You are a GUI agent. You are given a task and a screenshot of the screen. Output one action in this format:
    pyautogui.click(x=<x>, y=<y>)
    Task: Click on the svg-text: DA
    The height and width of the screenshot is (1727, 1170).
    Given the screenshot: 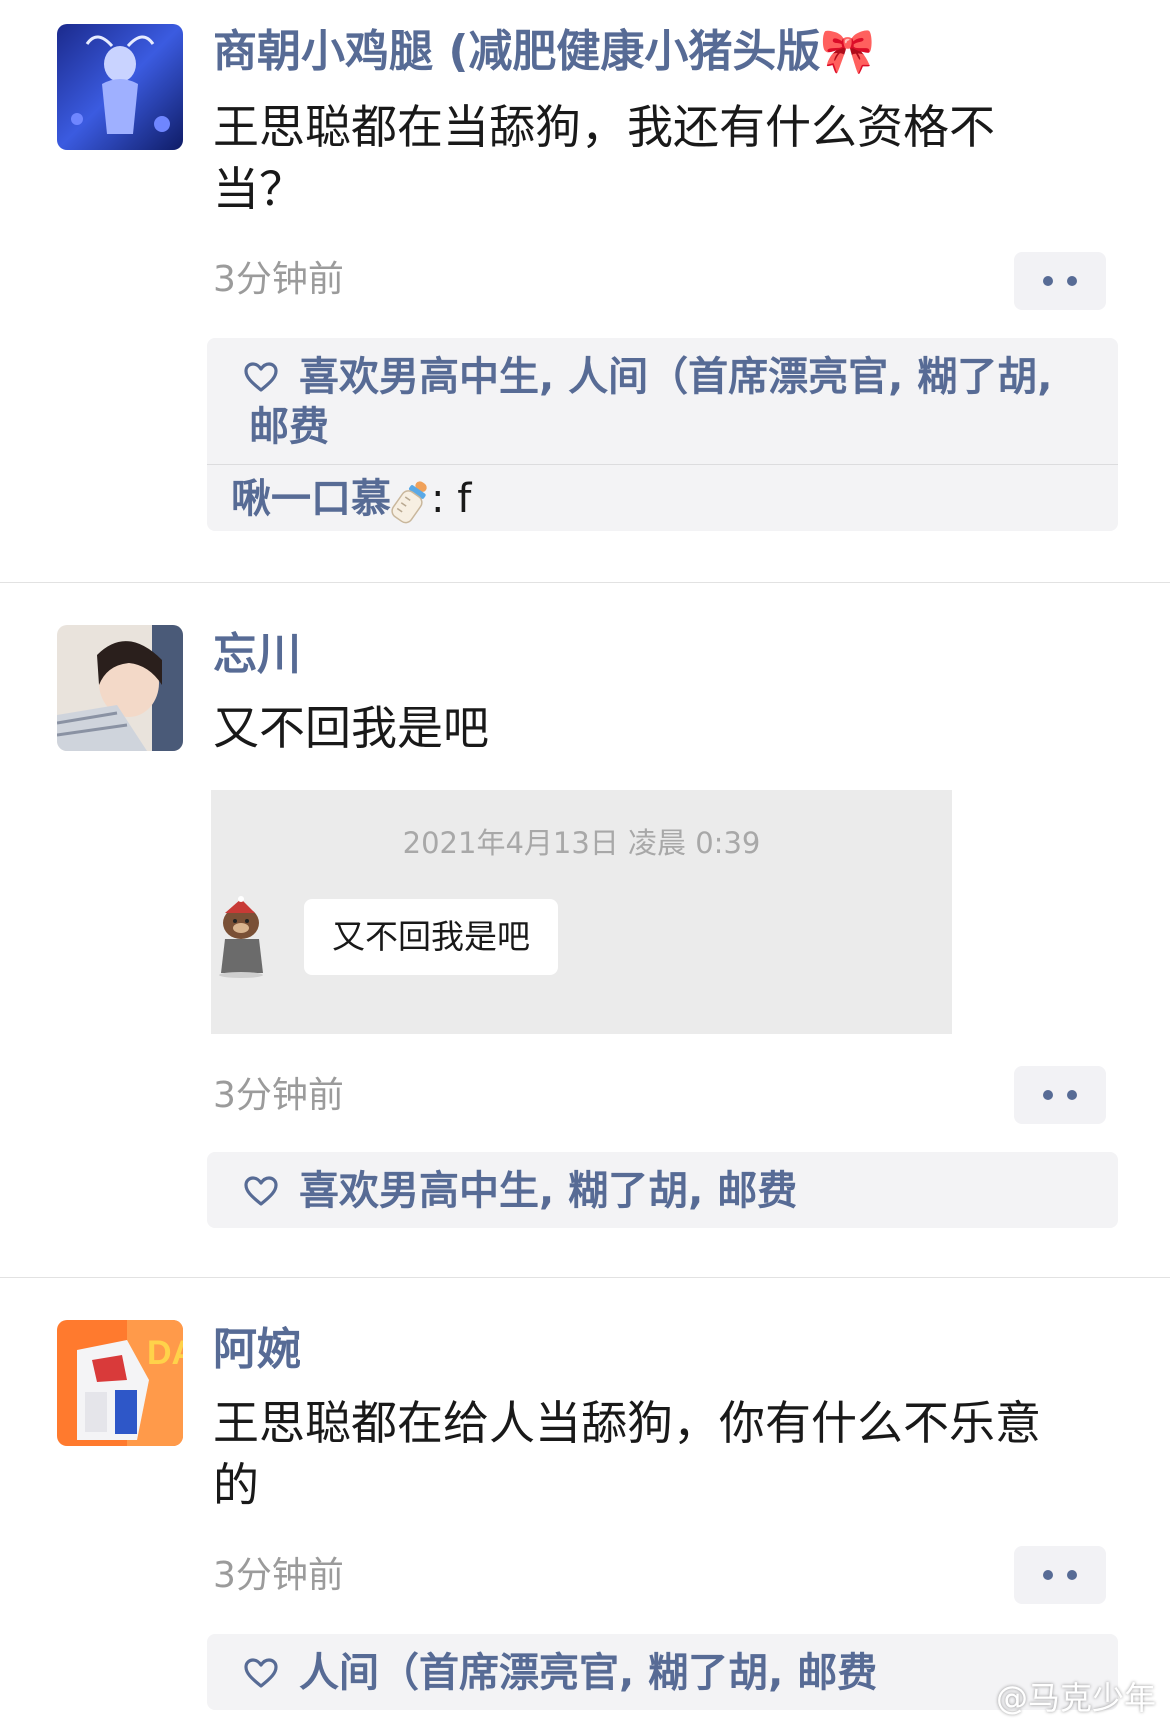 What is the action you would take?
    pyautogui.click(x=165, y=1353)
    